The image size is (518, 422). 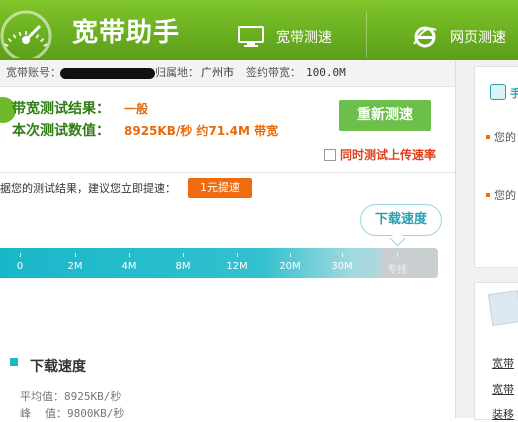 What do you see at coordinates (251, 36) in the screenshot?
I see `monitor-icon` at bounding box center [251, 36].